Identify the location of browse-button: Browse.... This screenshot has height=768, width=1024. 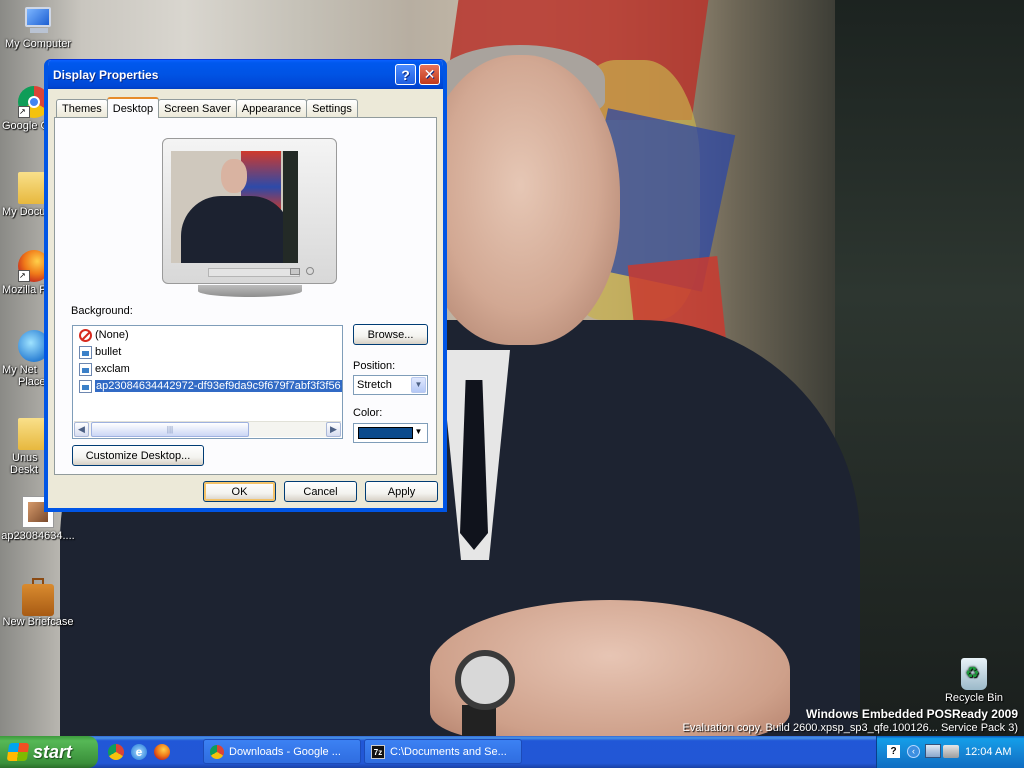
(390, 334).